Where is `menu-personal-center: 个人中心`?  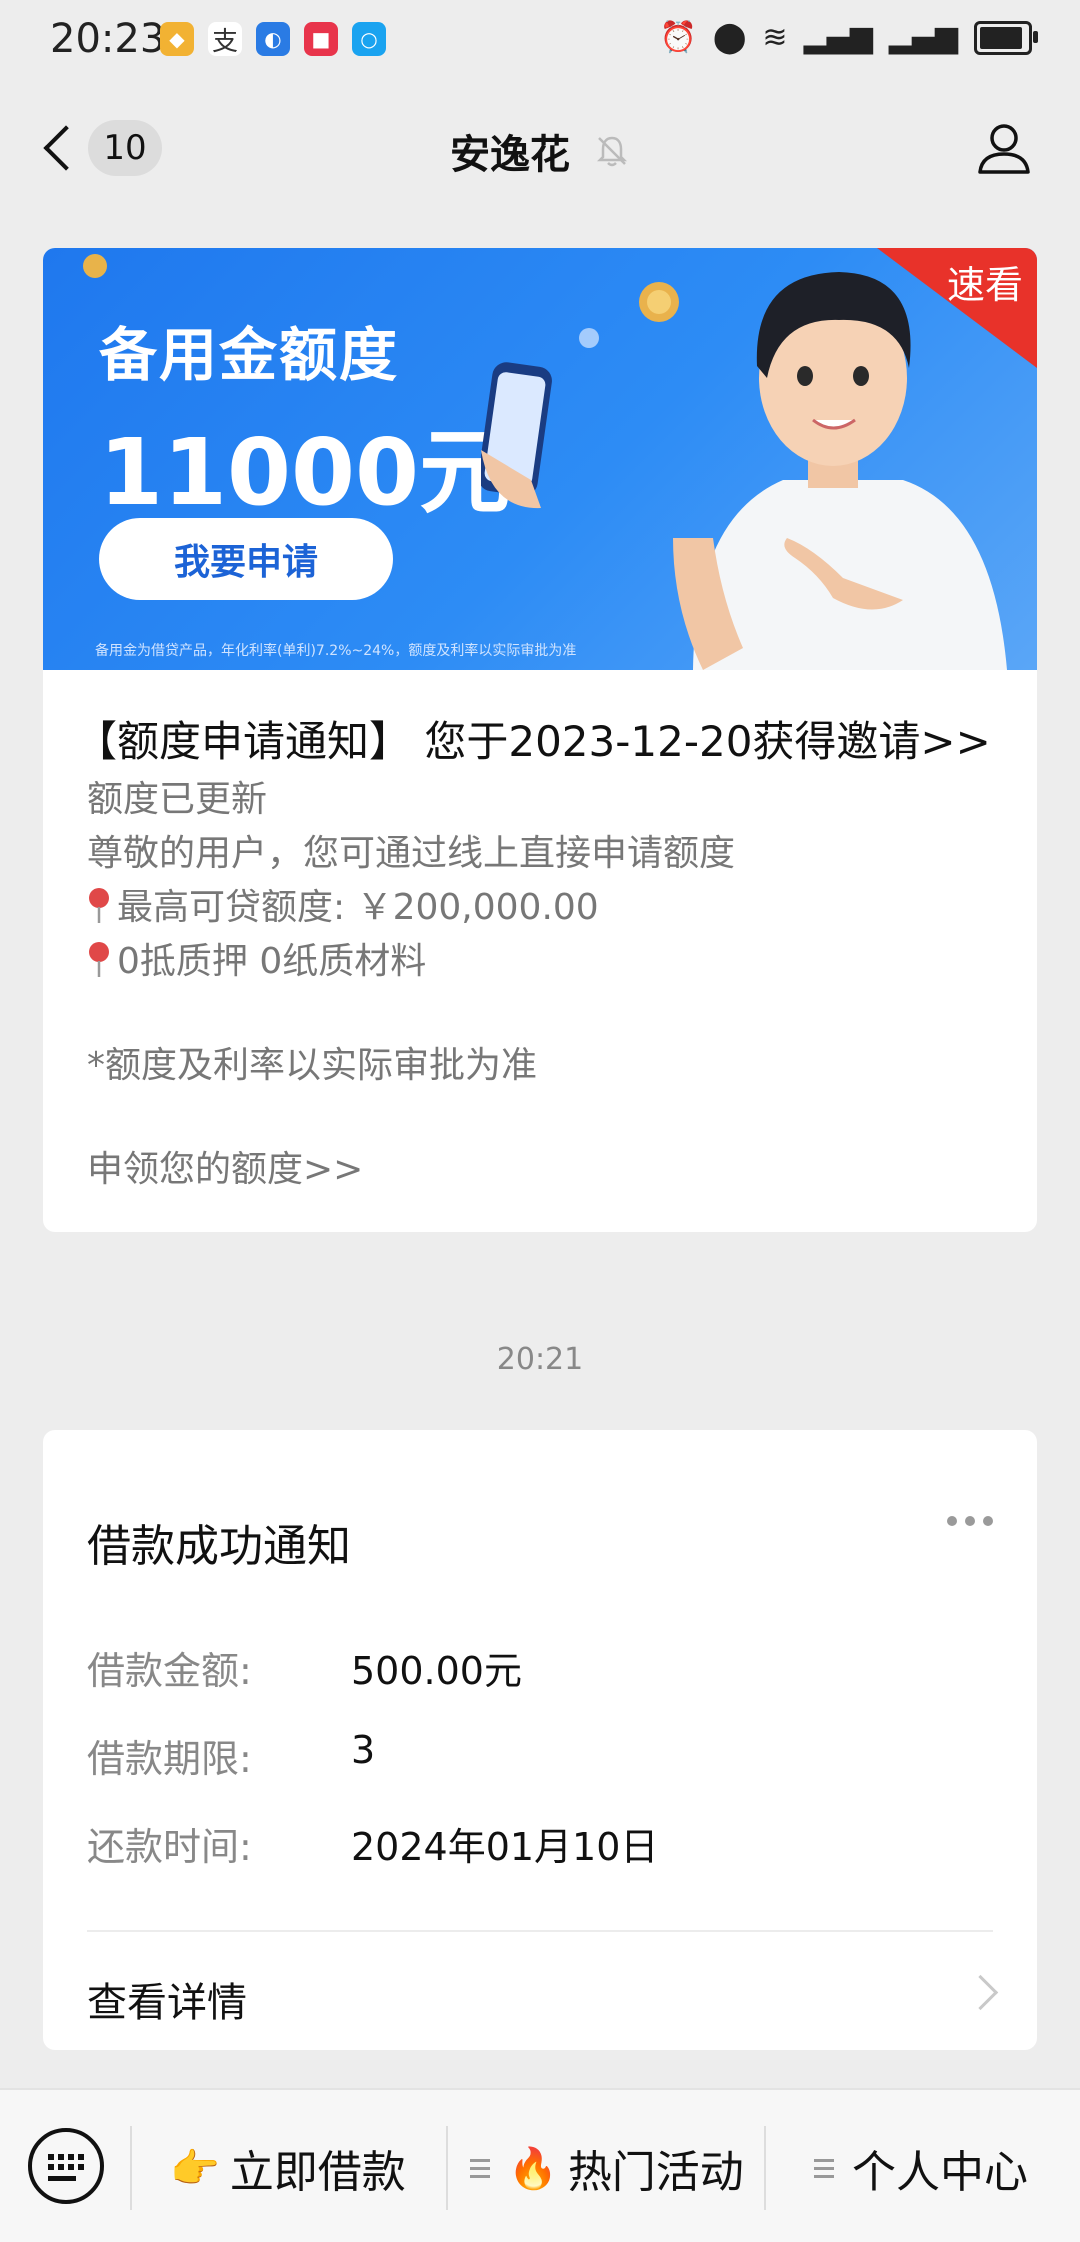 menu-personal-center: 个人中心 is located at coordinates (921, 2168).